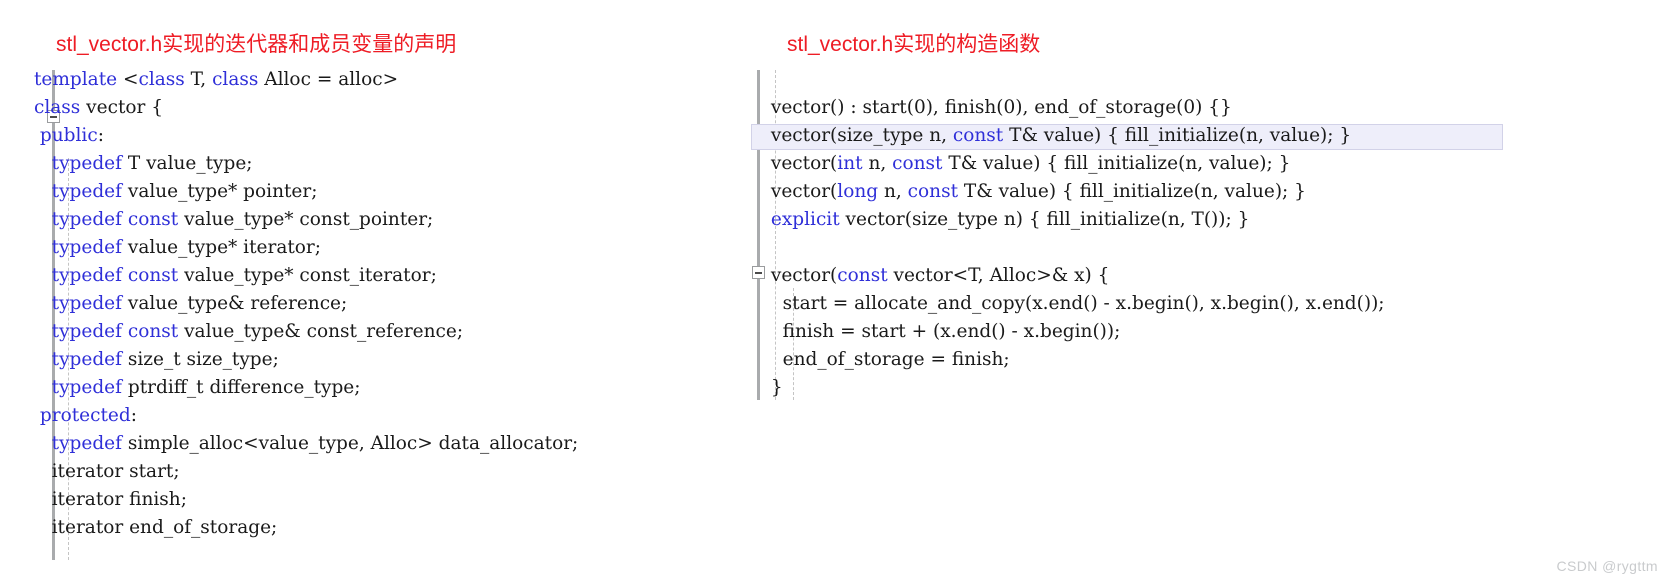 This screenshot has height=580, width=1670. What do you see at coordinates (394, 164) in the screenshot?
I see `code-line: typedef T value_type;` at bounding box center [394, 164].